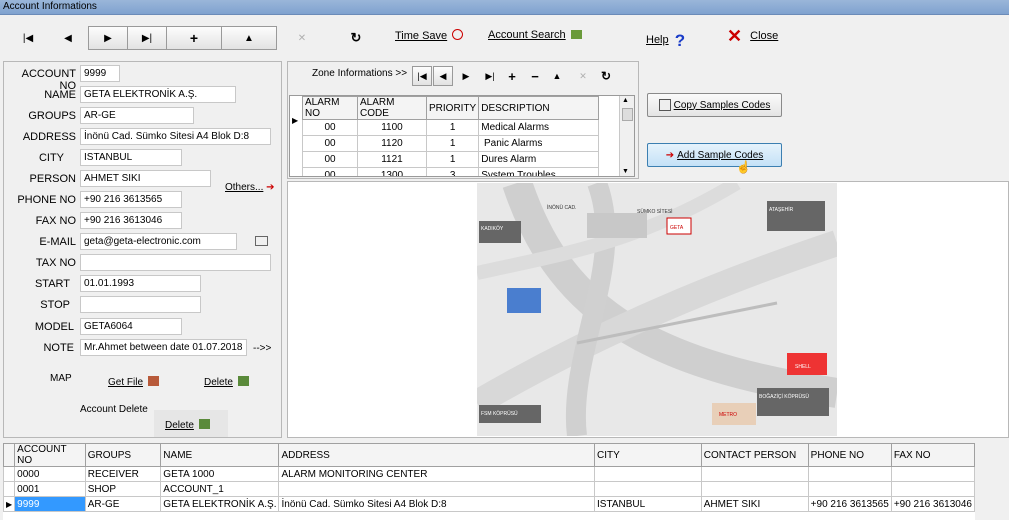 The image size is (1009, 520). I want to click on zone-first-button: |◀, so click(422, 76).